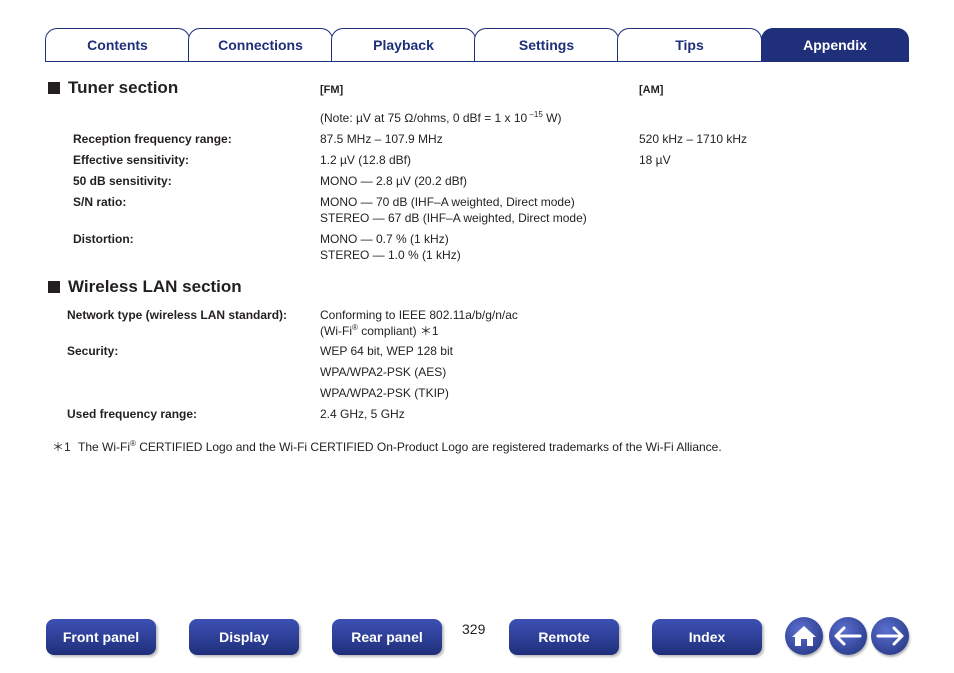  I want to click on spec-value: WEP 64 bit, WEP 128 bit, so click(386, 351).